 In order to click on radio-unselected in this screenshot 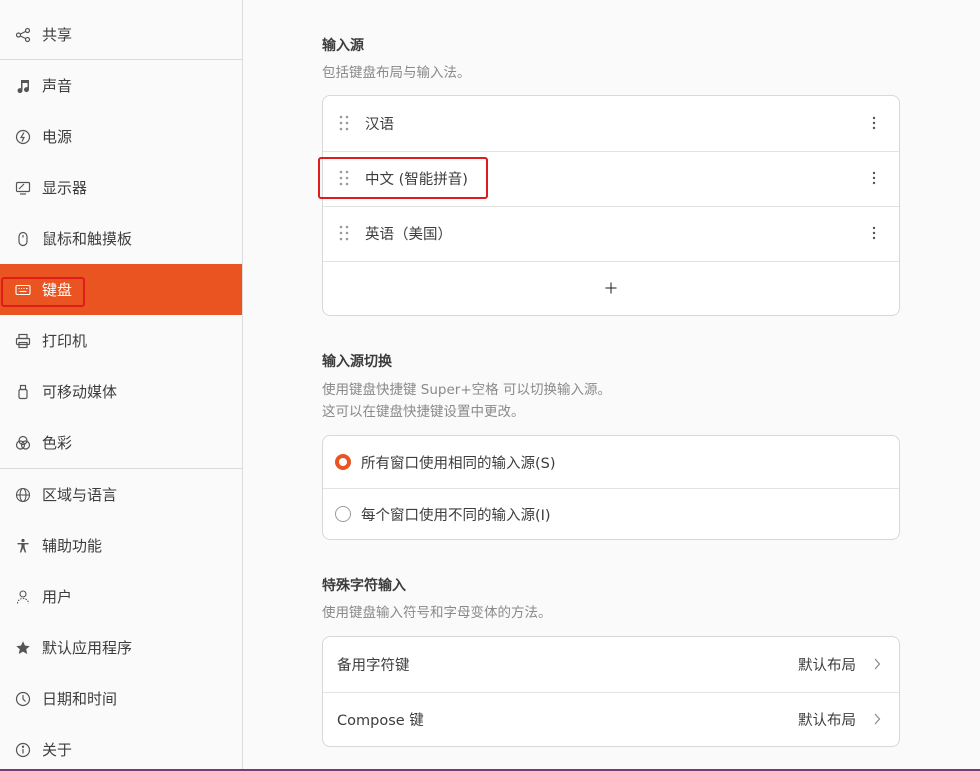, I will do `click(343, 514)`.